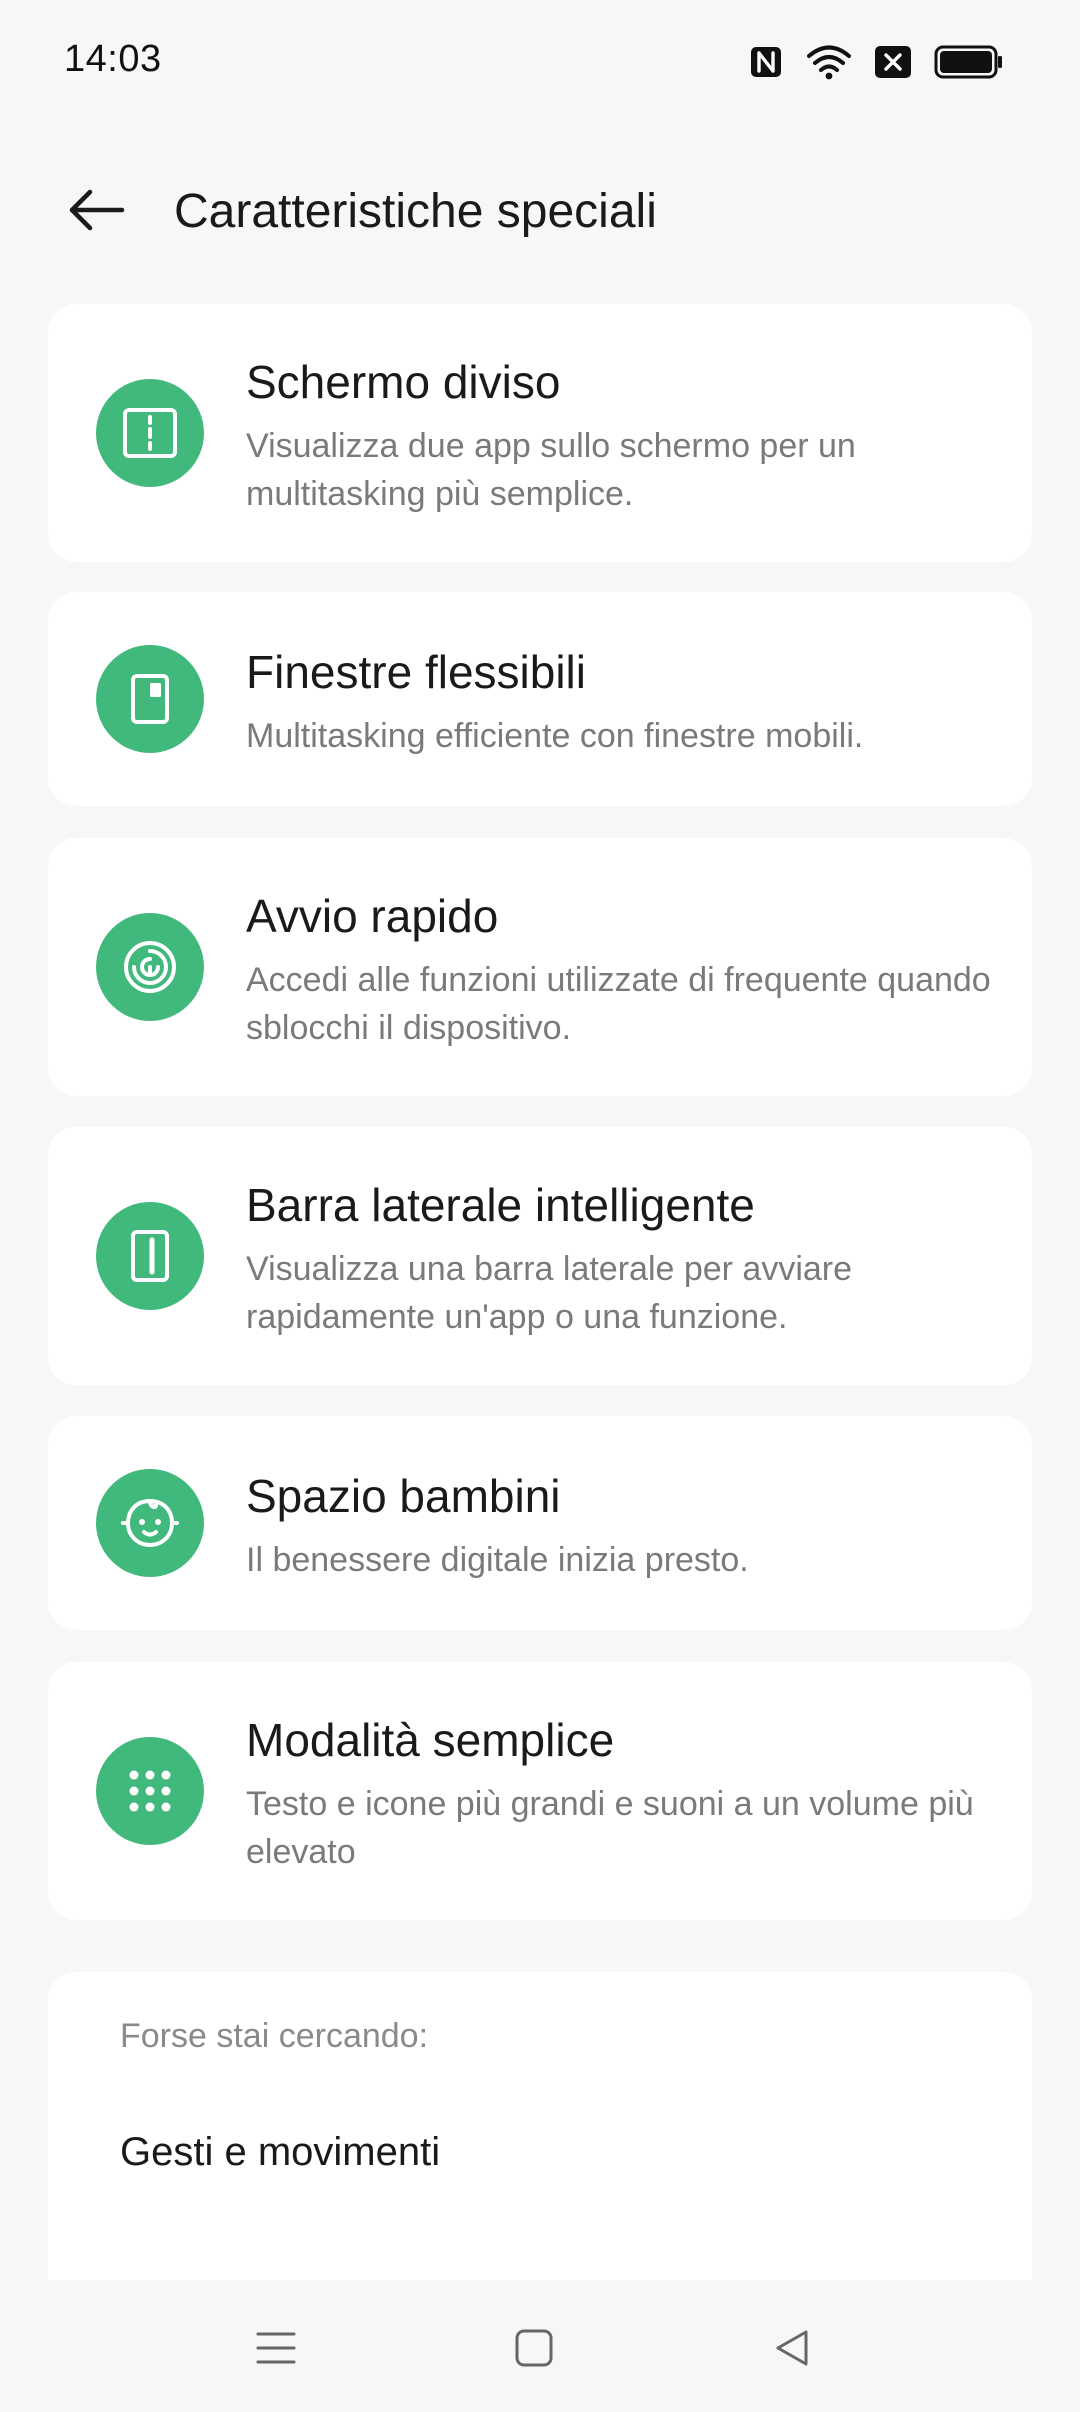 This screenshot has width=1080, height=2412. Describe the element at coordinates (372, 916) in the screenshot. I see `feature-title: Avvio rapido` at that location.